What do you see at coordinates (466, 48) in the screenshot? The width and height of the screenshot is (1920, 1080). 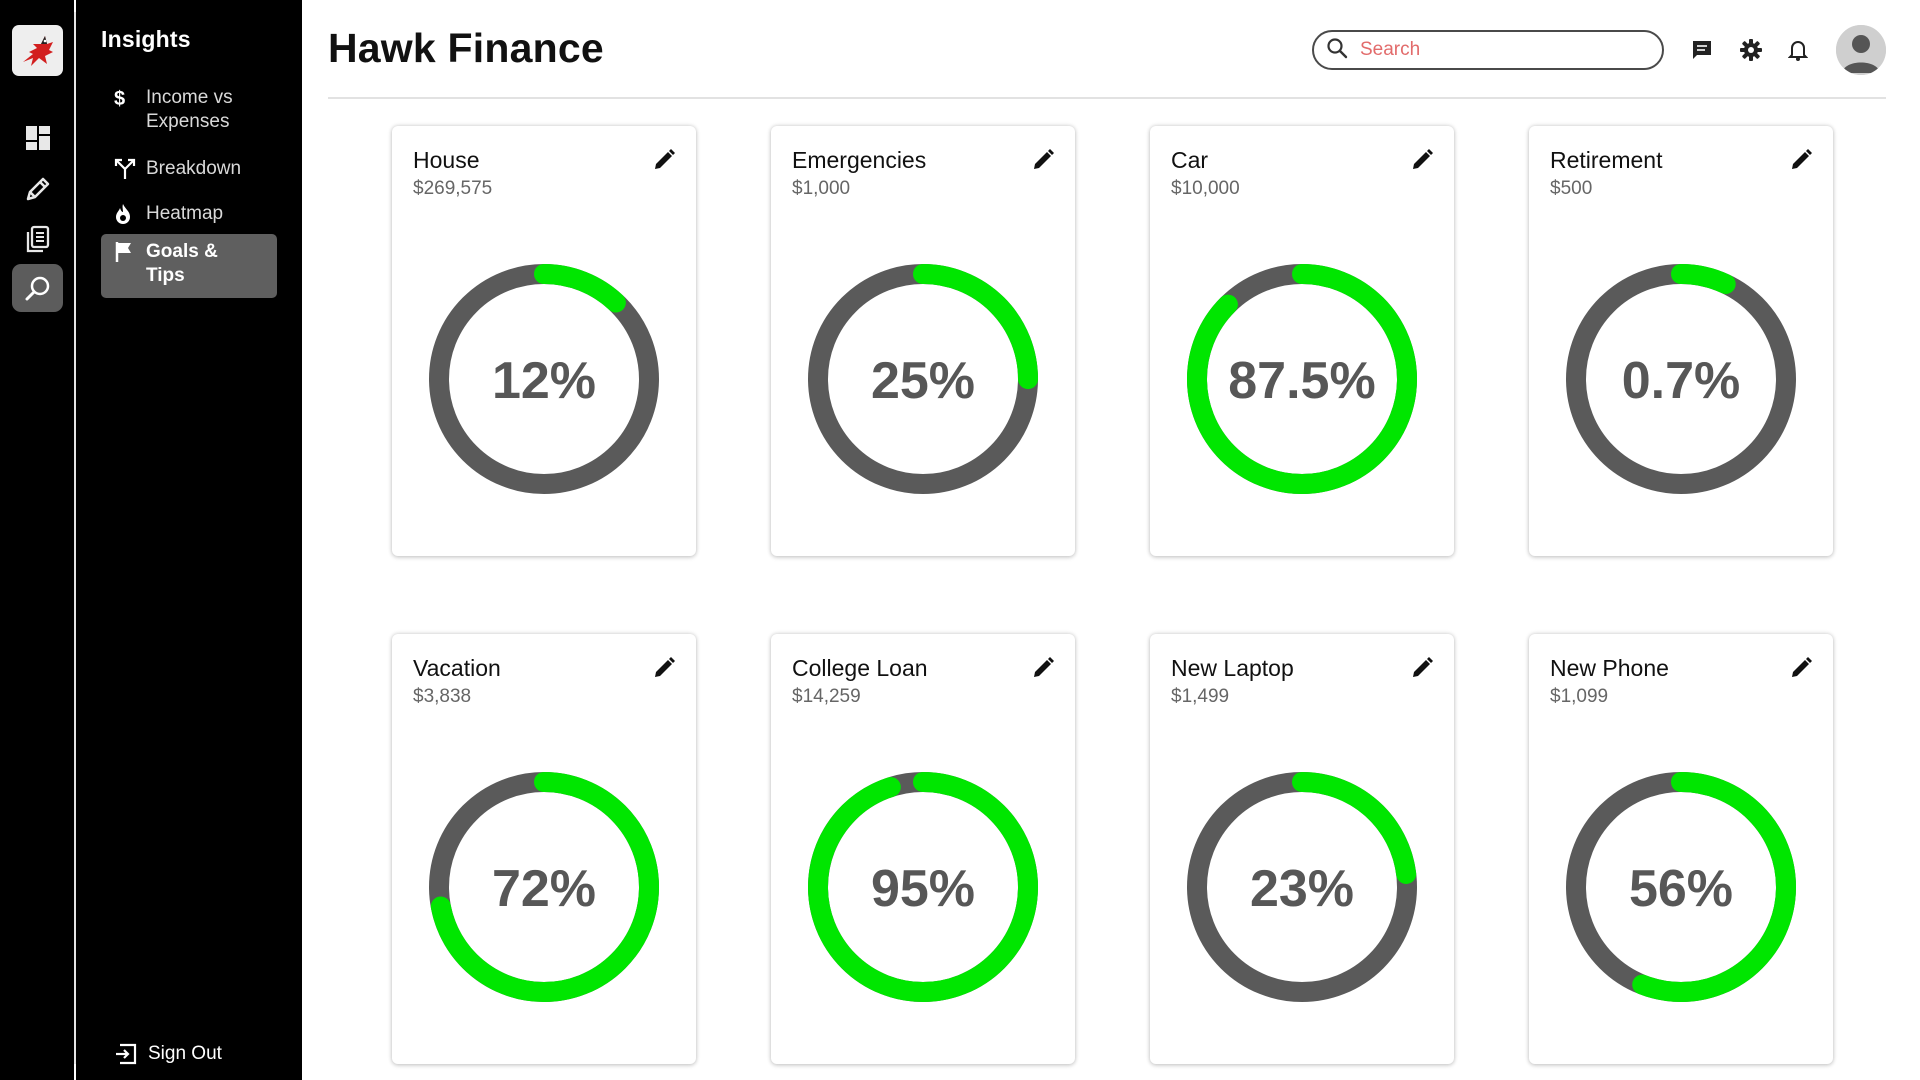 I see `page-title: Hawk Finance` at bounding box center [466, 48].